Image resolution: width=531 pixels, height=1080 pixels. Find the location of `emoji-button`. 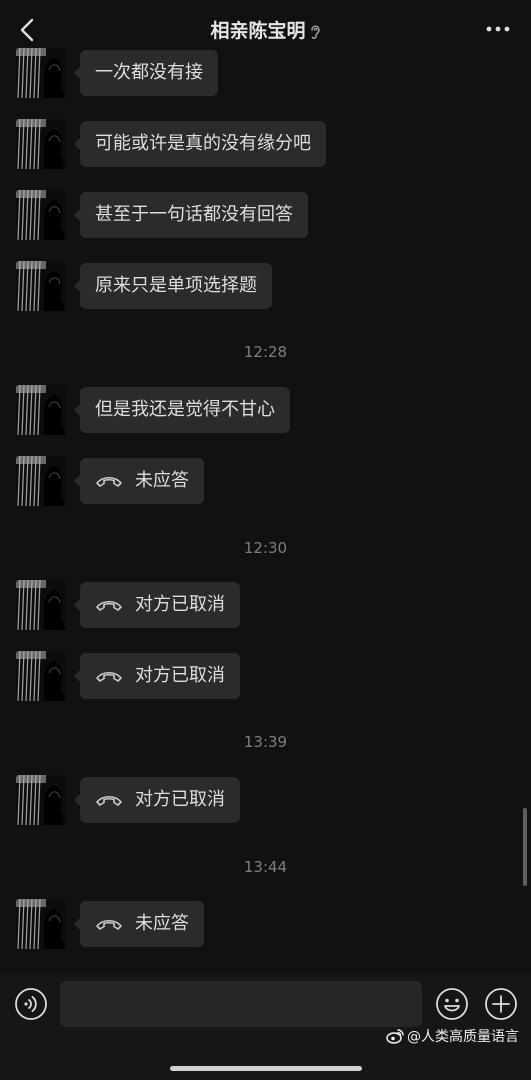

emoji-button is located at coordinates (452, 1004).